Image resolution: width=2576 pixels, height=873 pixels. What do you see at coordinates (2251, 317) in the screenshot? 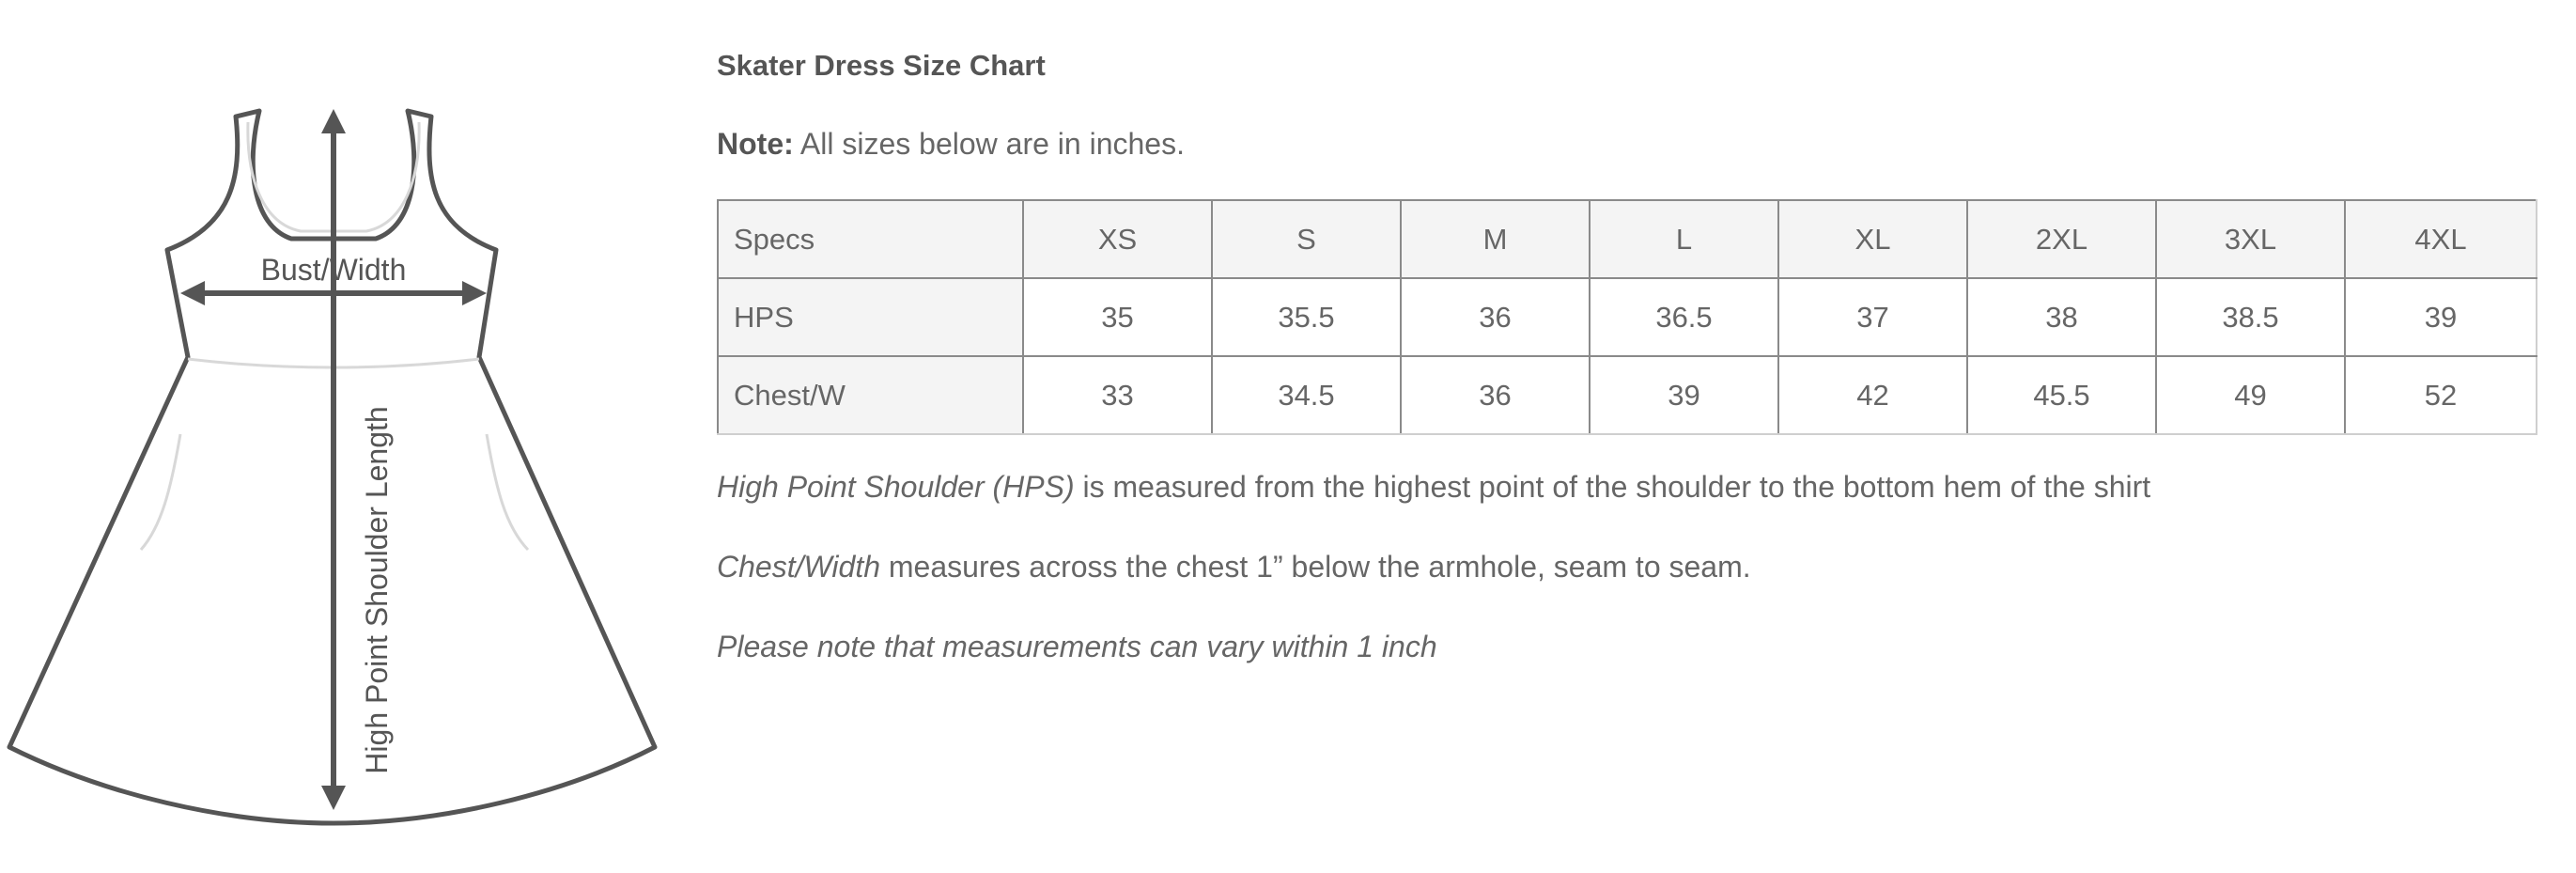
I see `table-cell: 38.5` at bounding box center [2251, 317].